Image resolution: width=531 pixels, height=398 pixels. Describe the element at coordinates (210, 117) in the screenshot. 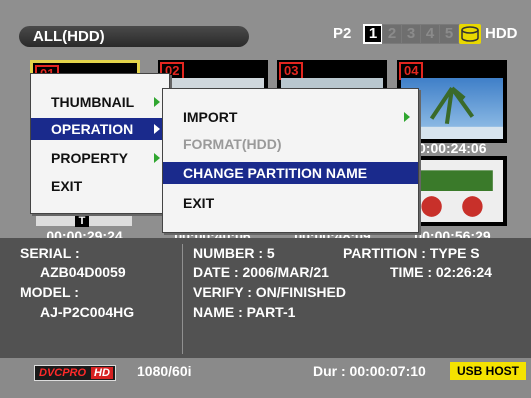

I see `menu-item-label: IMPORT` at that location.